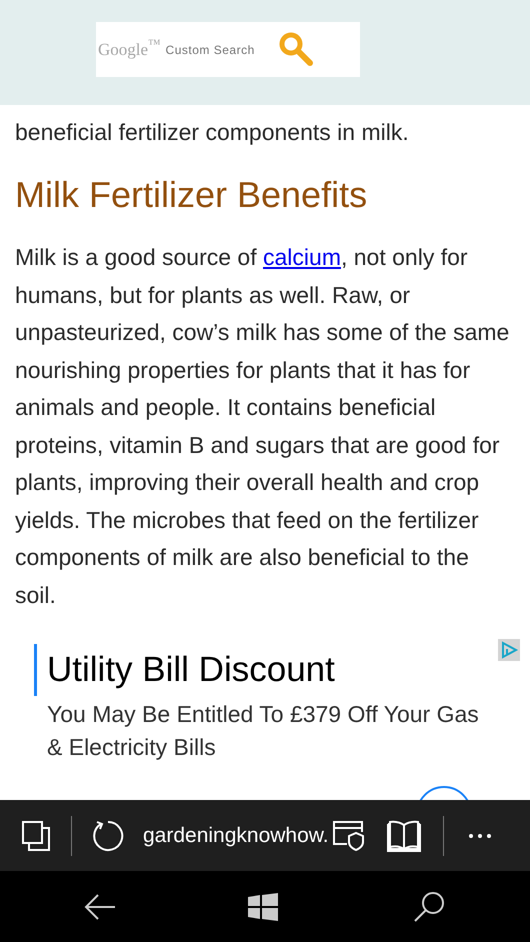 This screenshot has height=942, width=530. Describe the element at coordinates (210, 50) in the screenshot. I see `search-label: Custom Search` at that location.